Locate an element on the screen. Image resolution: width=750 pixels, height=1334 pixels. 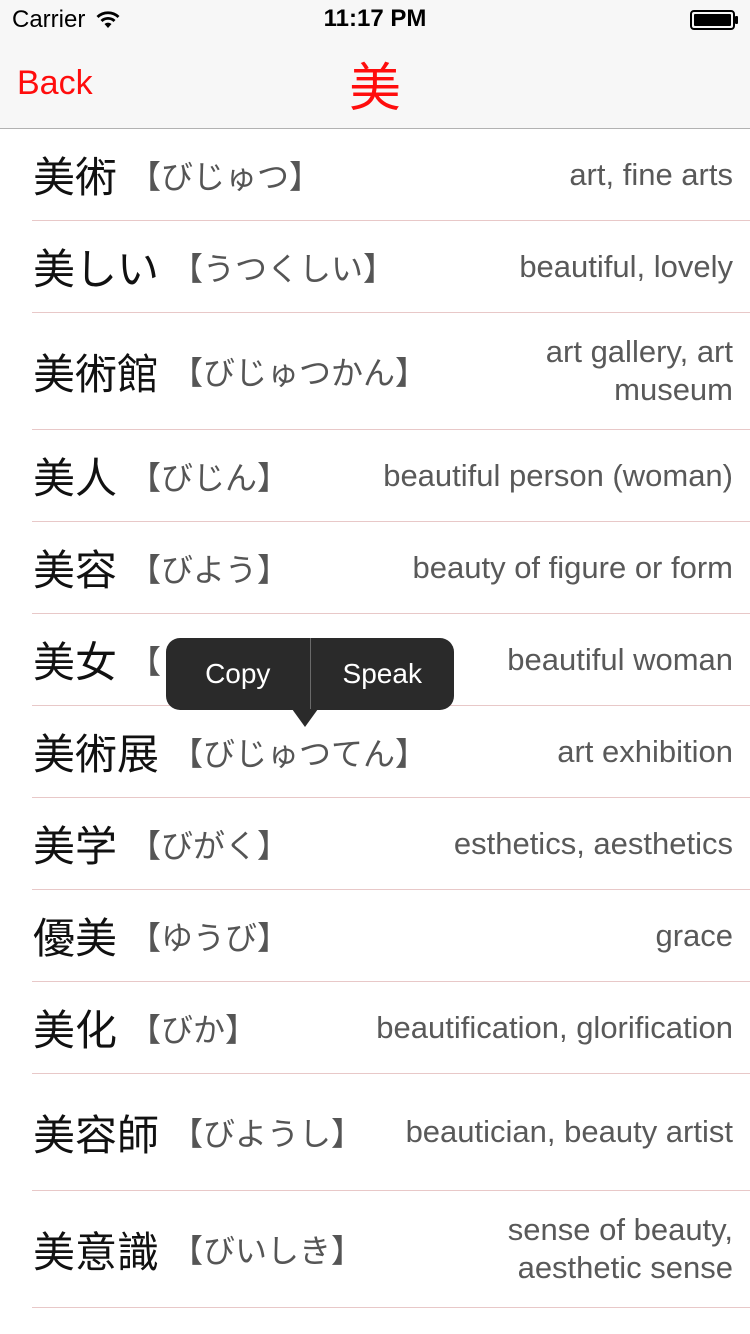
copy-menu-item: Copy is located at coordinates (238, 674).